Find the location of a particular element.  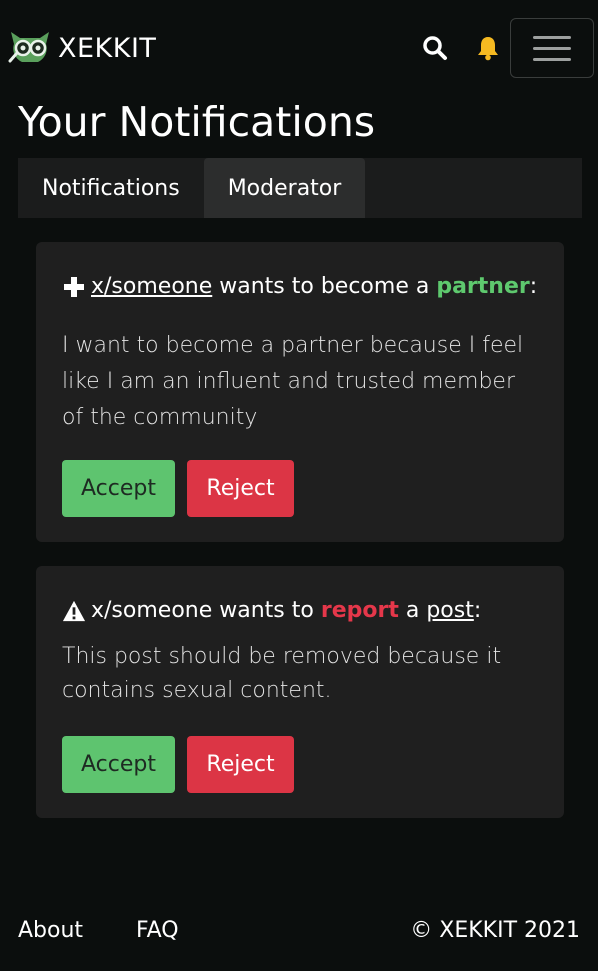

user-link: x/someone is located at coordinates (151, 287).